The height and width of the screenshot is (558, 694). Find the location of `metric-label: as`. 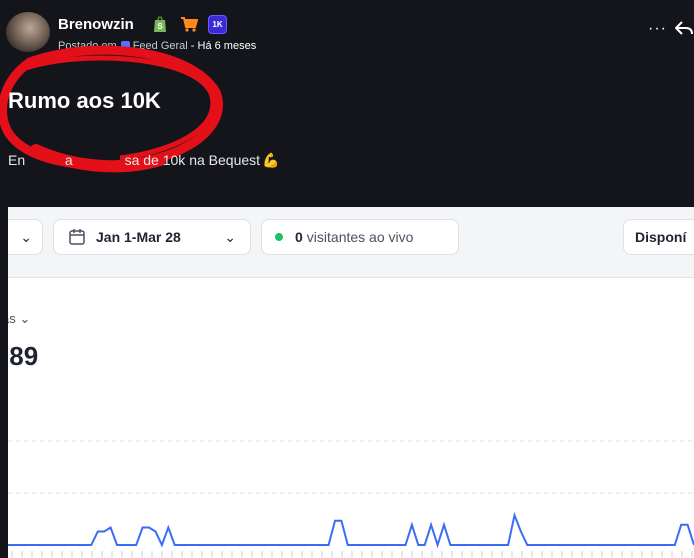

metric-label: as is located at coordinates (12, 318).